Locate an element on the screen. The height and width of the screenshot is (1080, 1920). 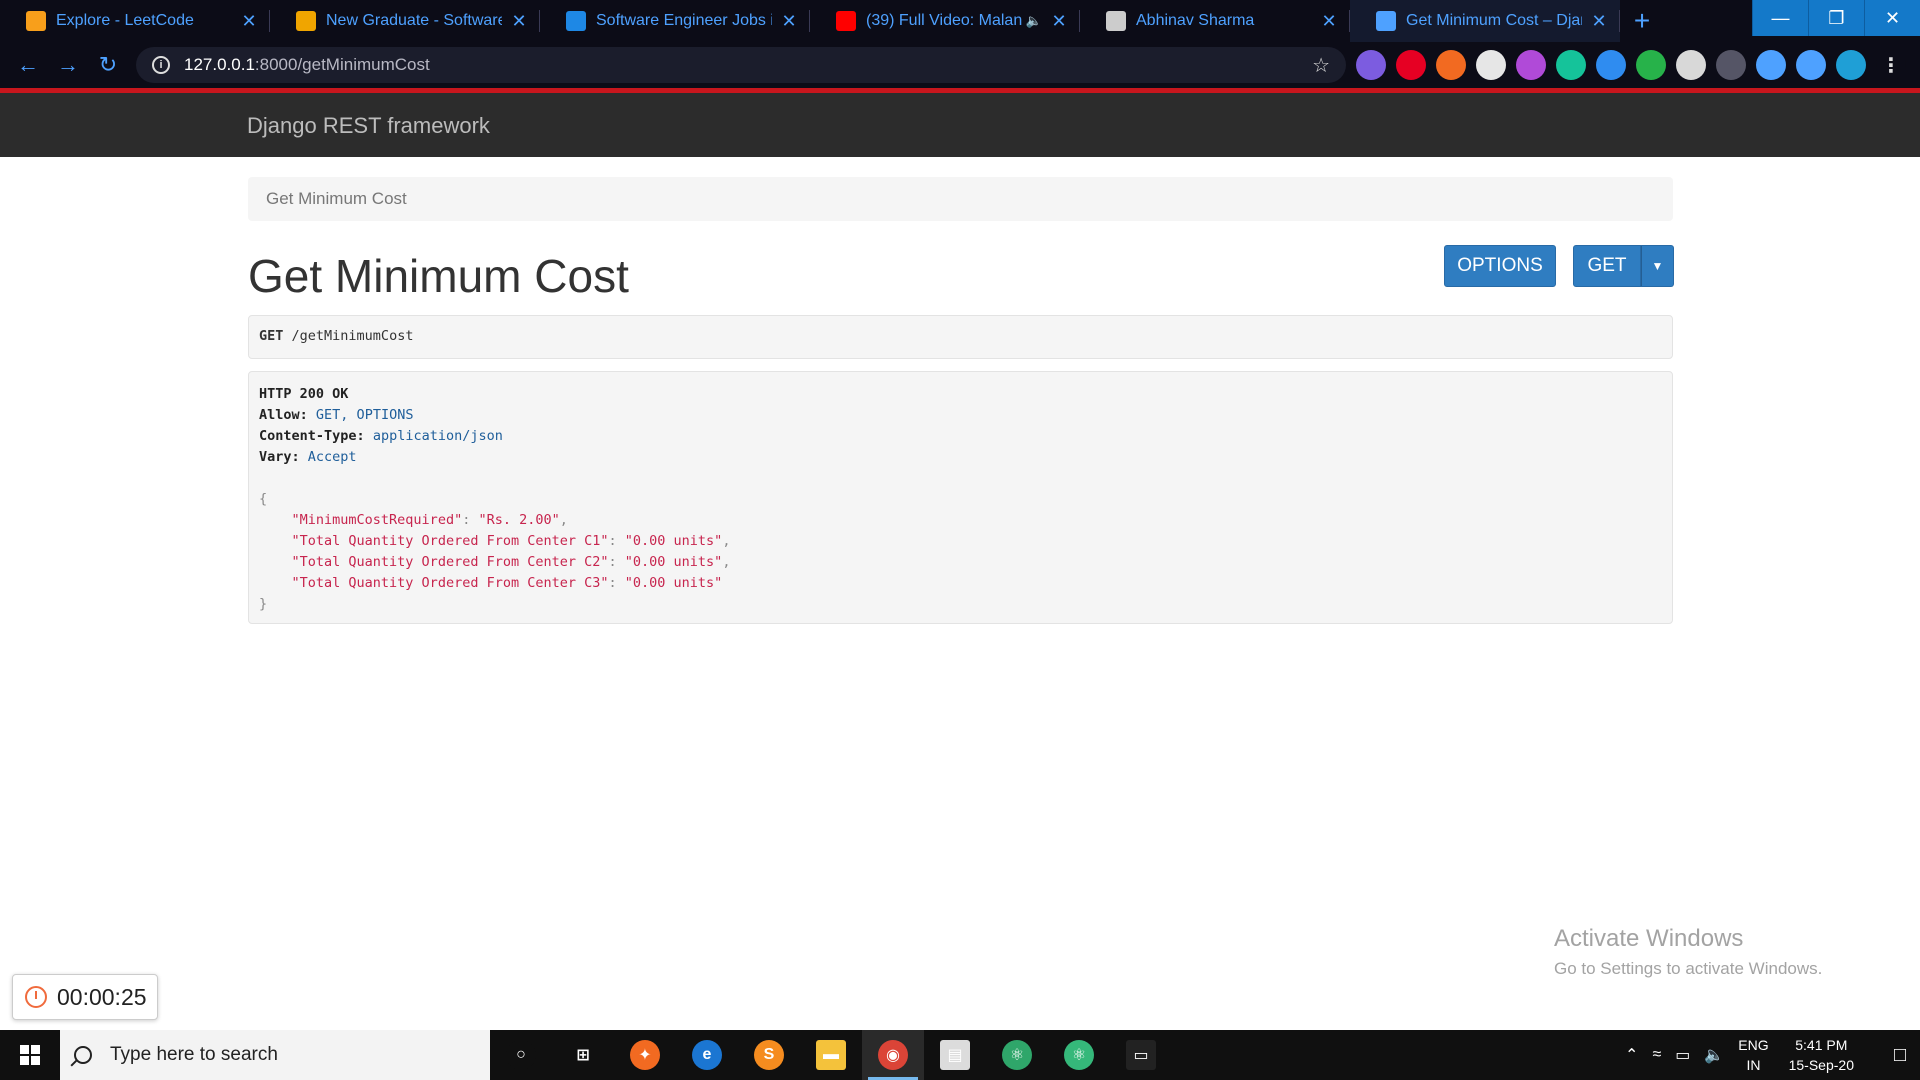
taskbar-date: 15-Sep-20 is located at coordinates (1821, 1065).